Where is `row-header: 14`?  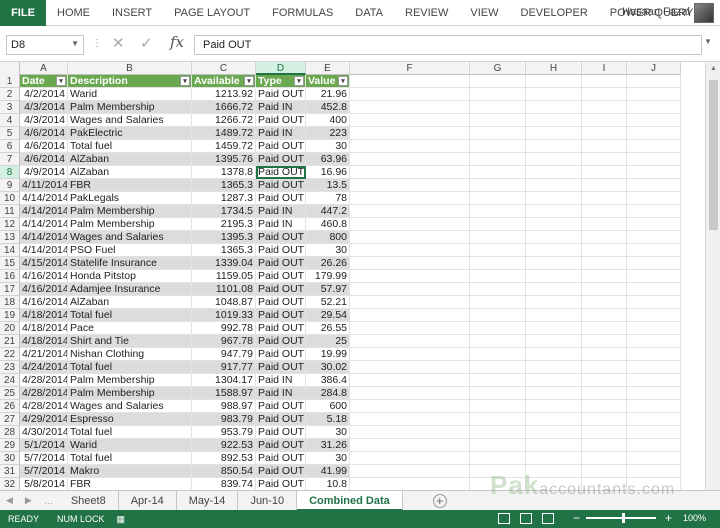 row-header: 14 is located at coordinates (10, 250).